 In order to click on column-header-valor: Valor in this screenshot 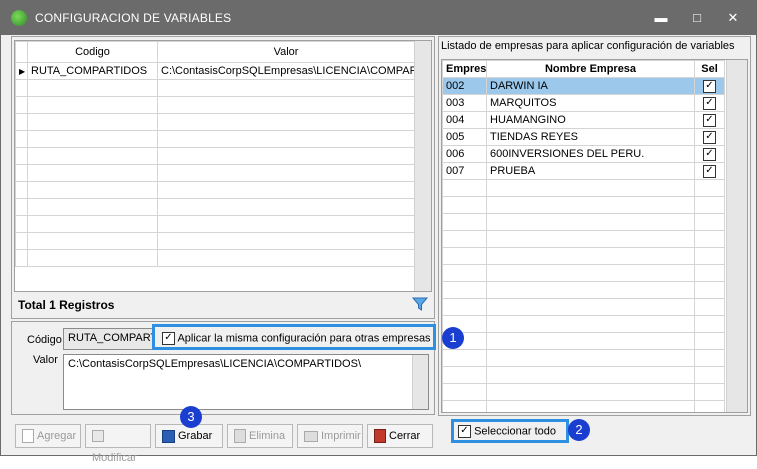, I will do `click(286, 52)`.